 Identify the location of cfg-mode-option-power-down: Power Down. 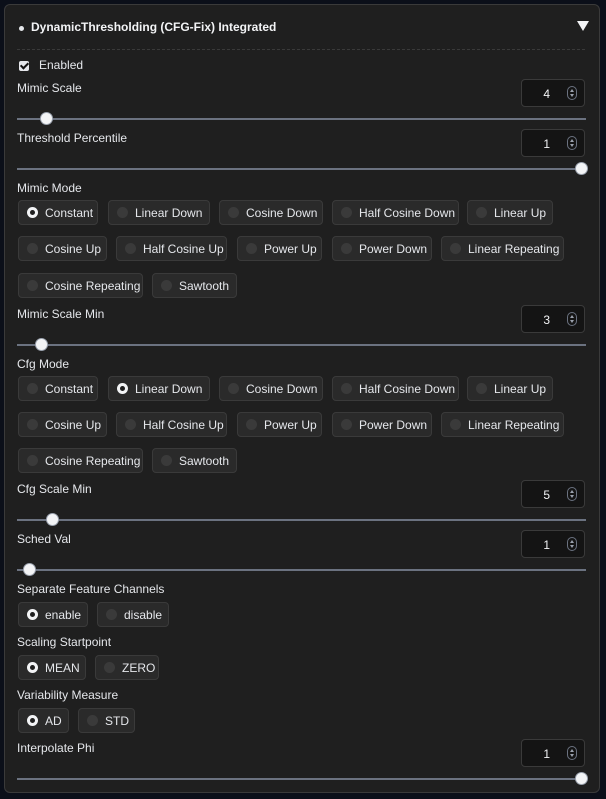
(382, 424).